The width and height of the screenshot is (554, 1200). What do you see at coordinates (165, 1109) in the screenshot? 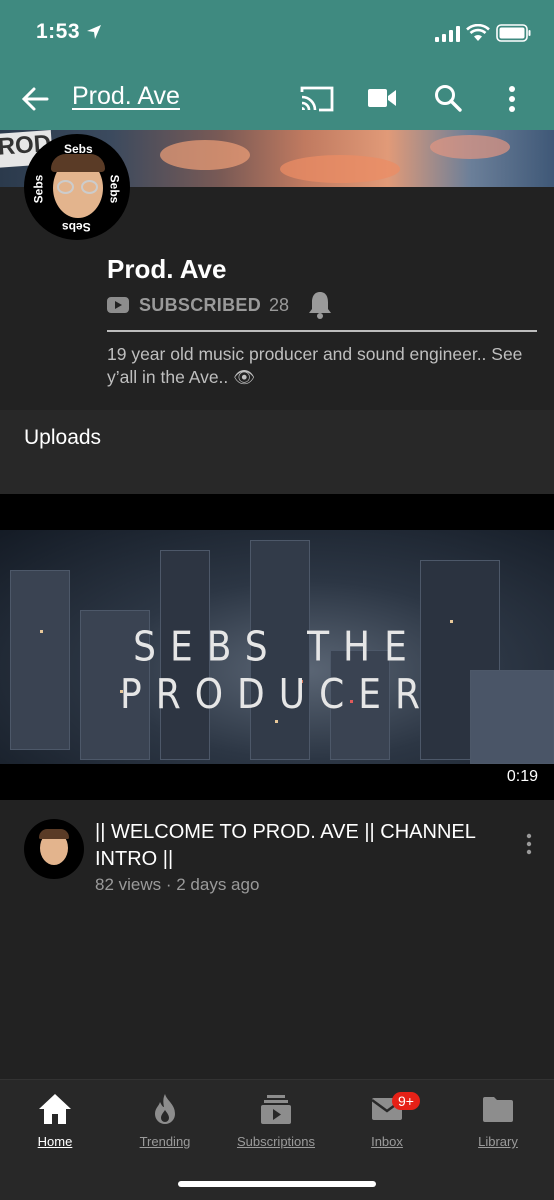
I see `flame-icon` at bounding box center [165, 1109].